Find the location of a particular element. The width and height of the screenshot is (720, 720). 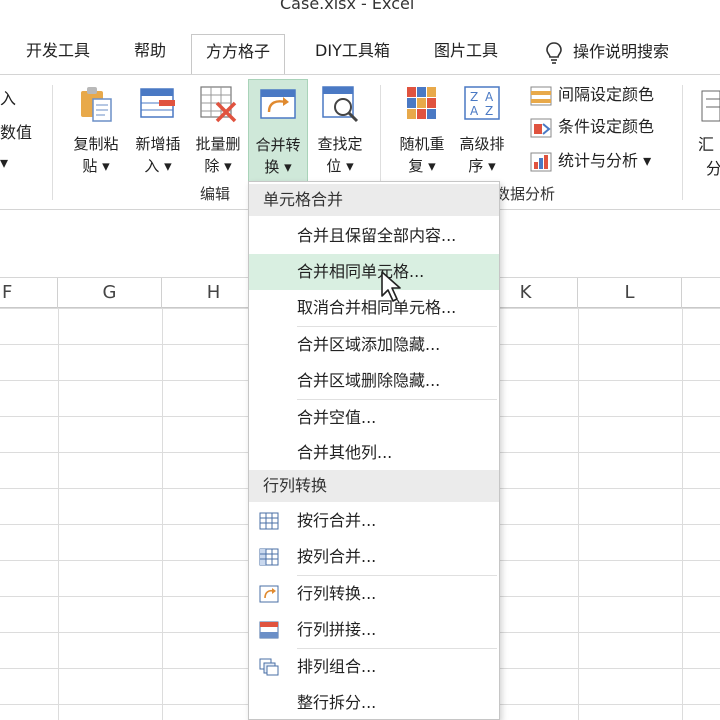

help-search: 操作说明搜索 is located at coordinates (607, 52).